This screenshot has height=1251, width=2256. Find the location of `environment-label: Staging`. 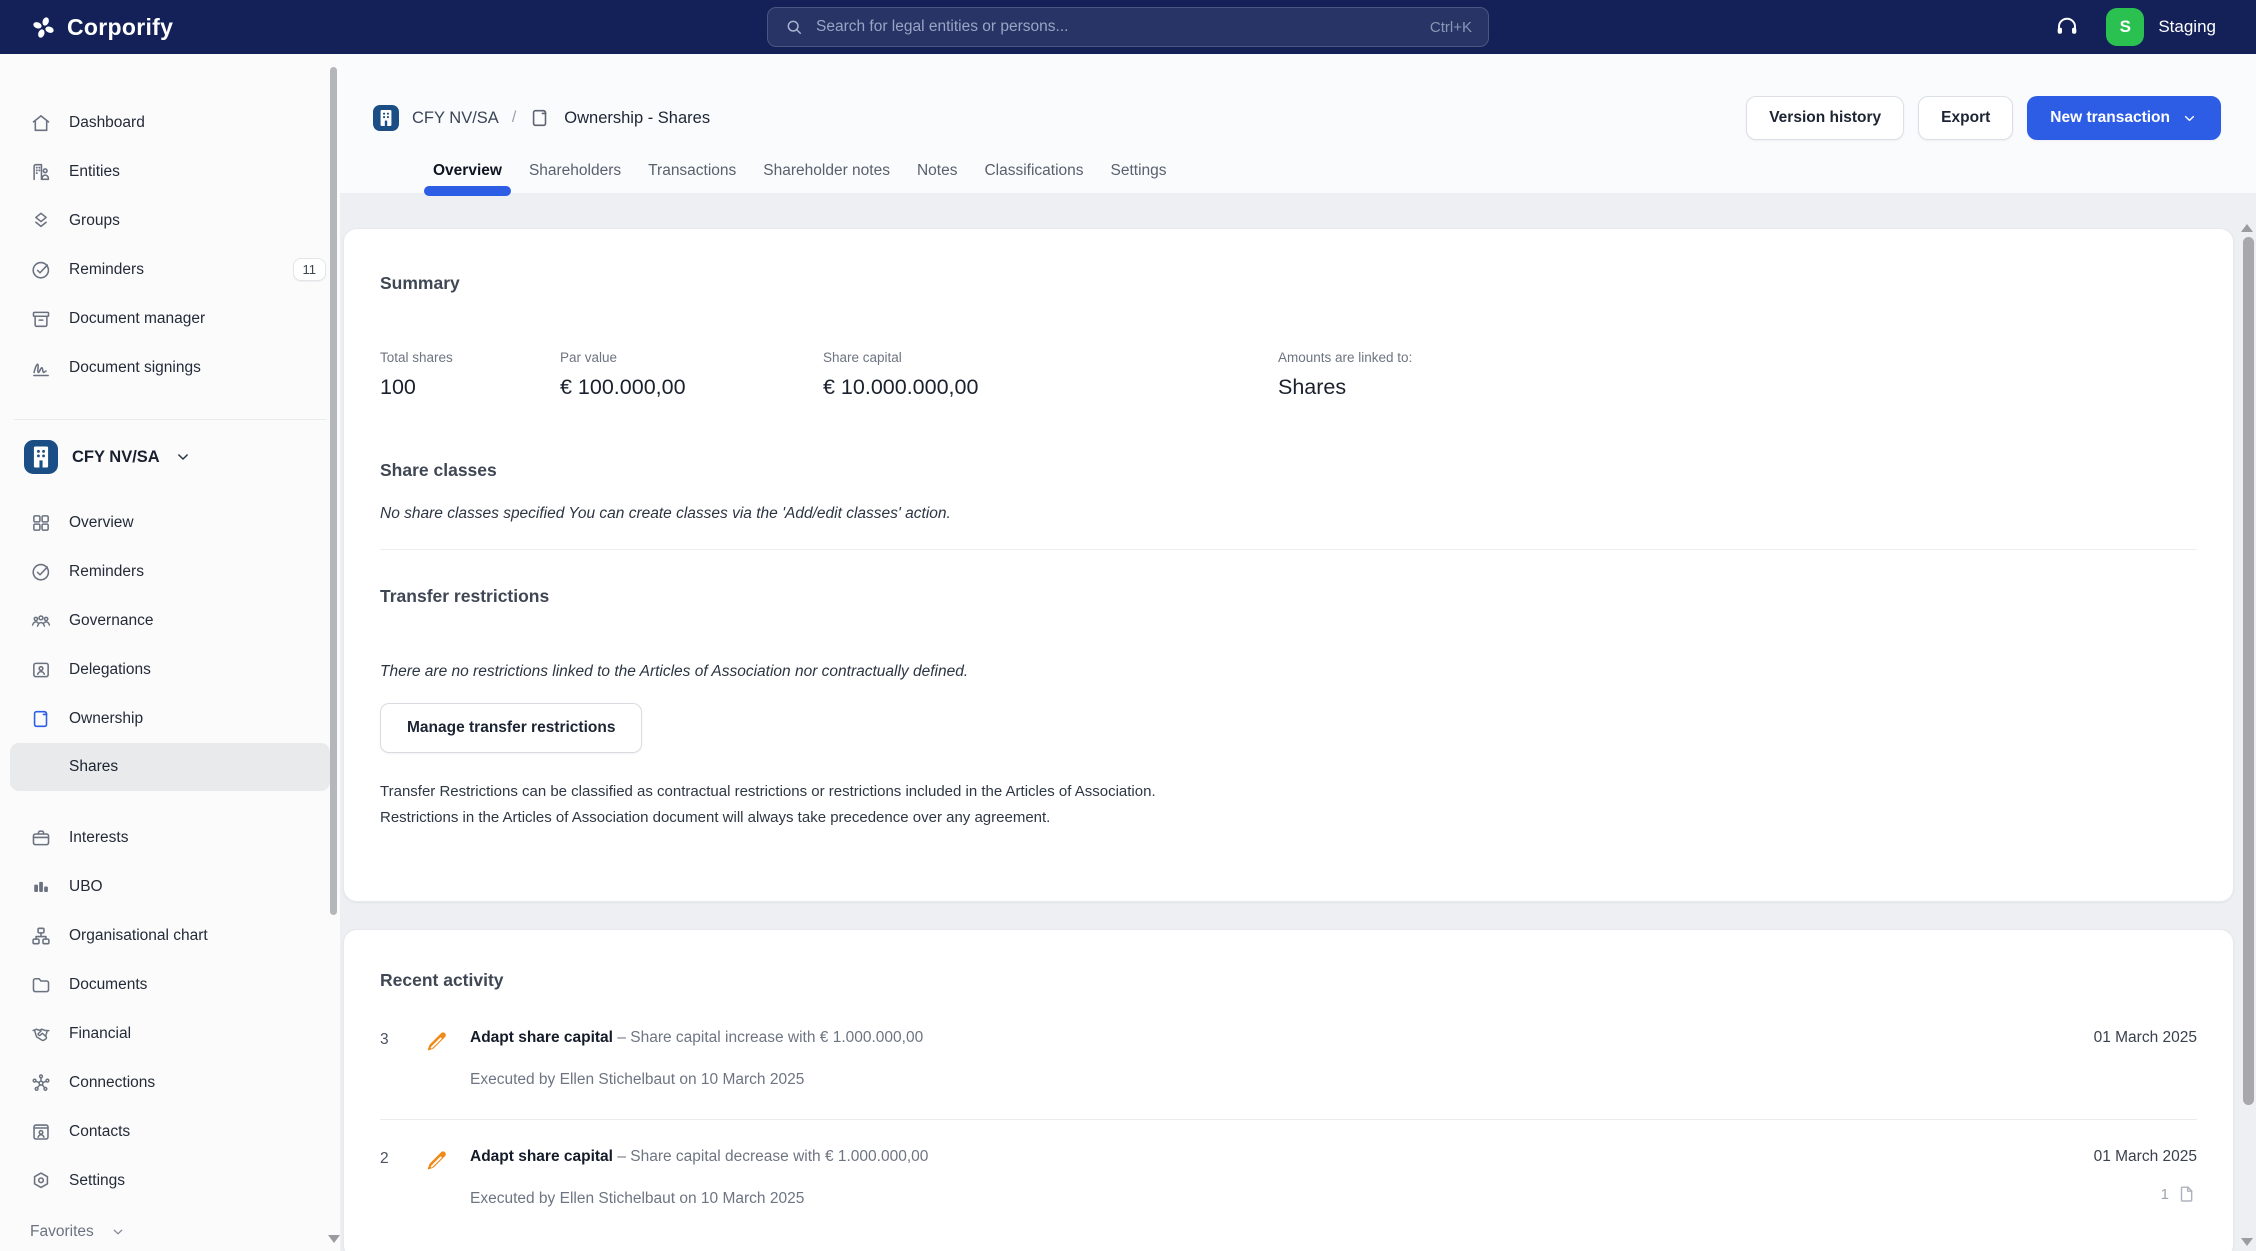

environment-label: Staging is located at coordinates (2187, 26).